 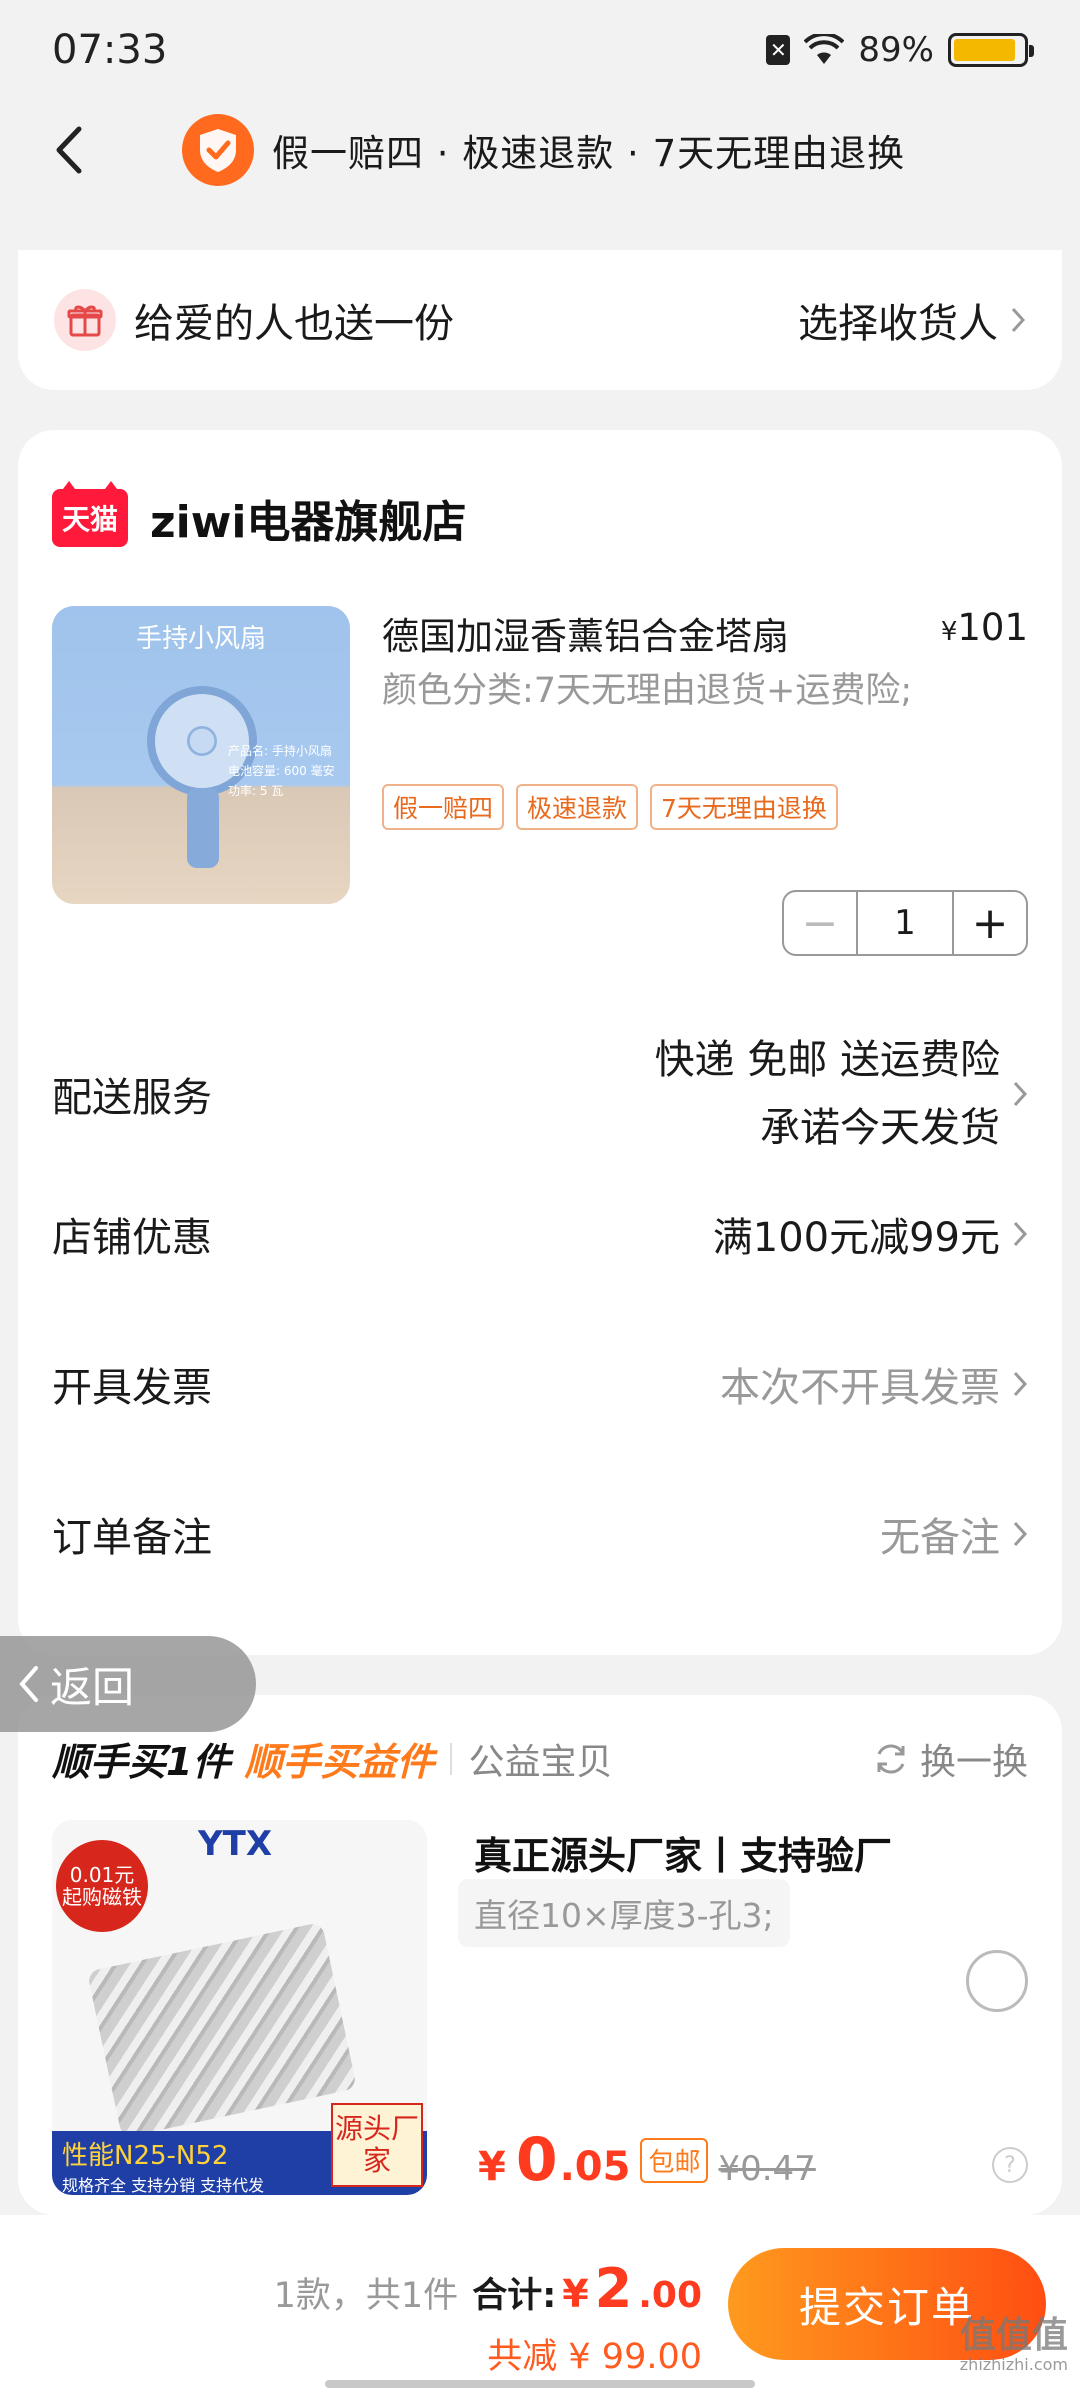 I want to click on nav-header: 假一赔四 · 极速退款 · 7天无理由退换, so click(x=540, y=150).